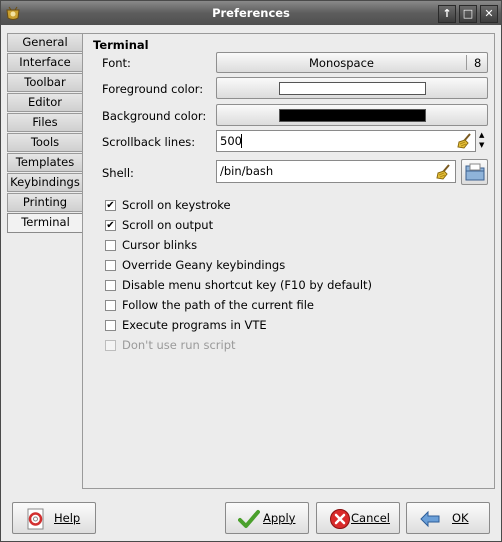  Describe the element at coordinates (116, 63) in the screenshot. I see `font-label: Font:` at that location.